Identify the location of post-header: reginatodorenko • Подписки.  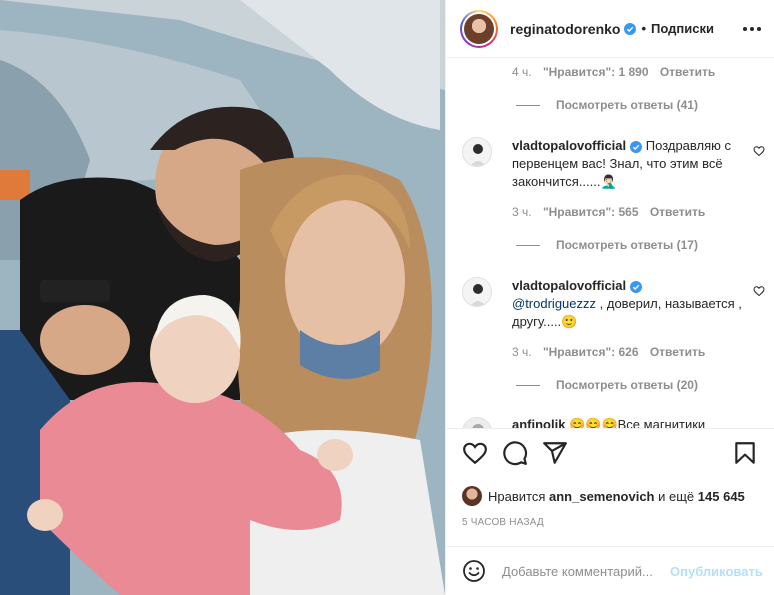
(610, 29).